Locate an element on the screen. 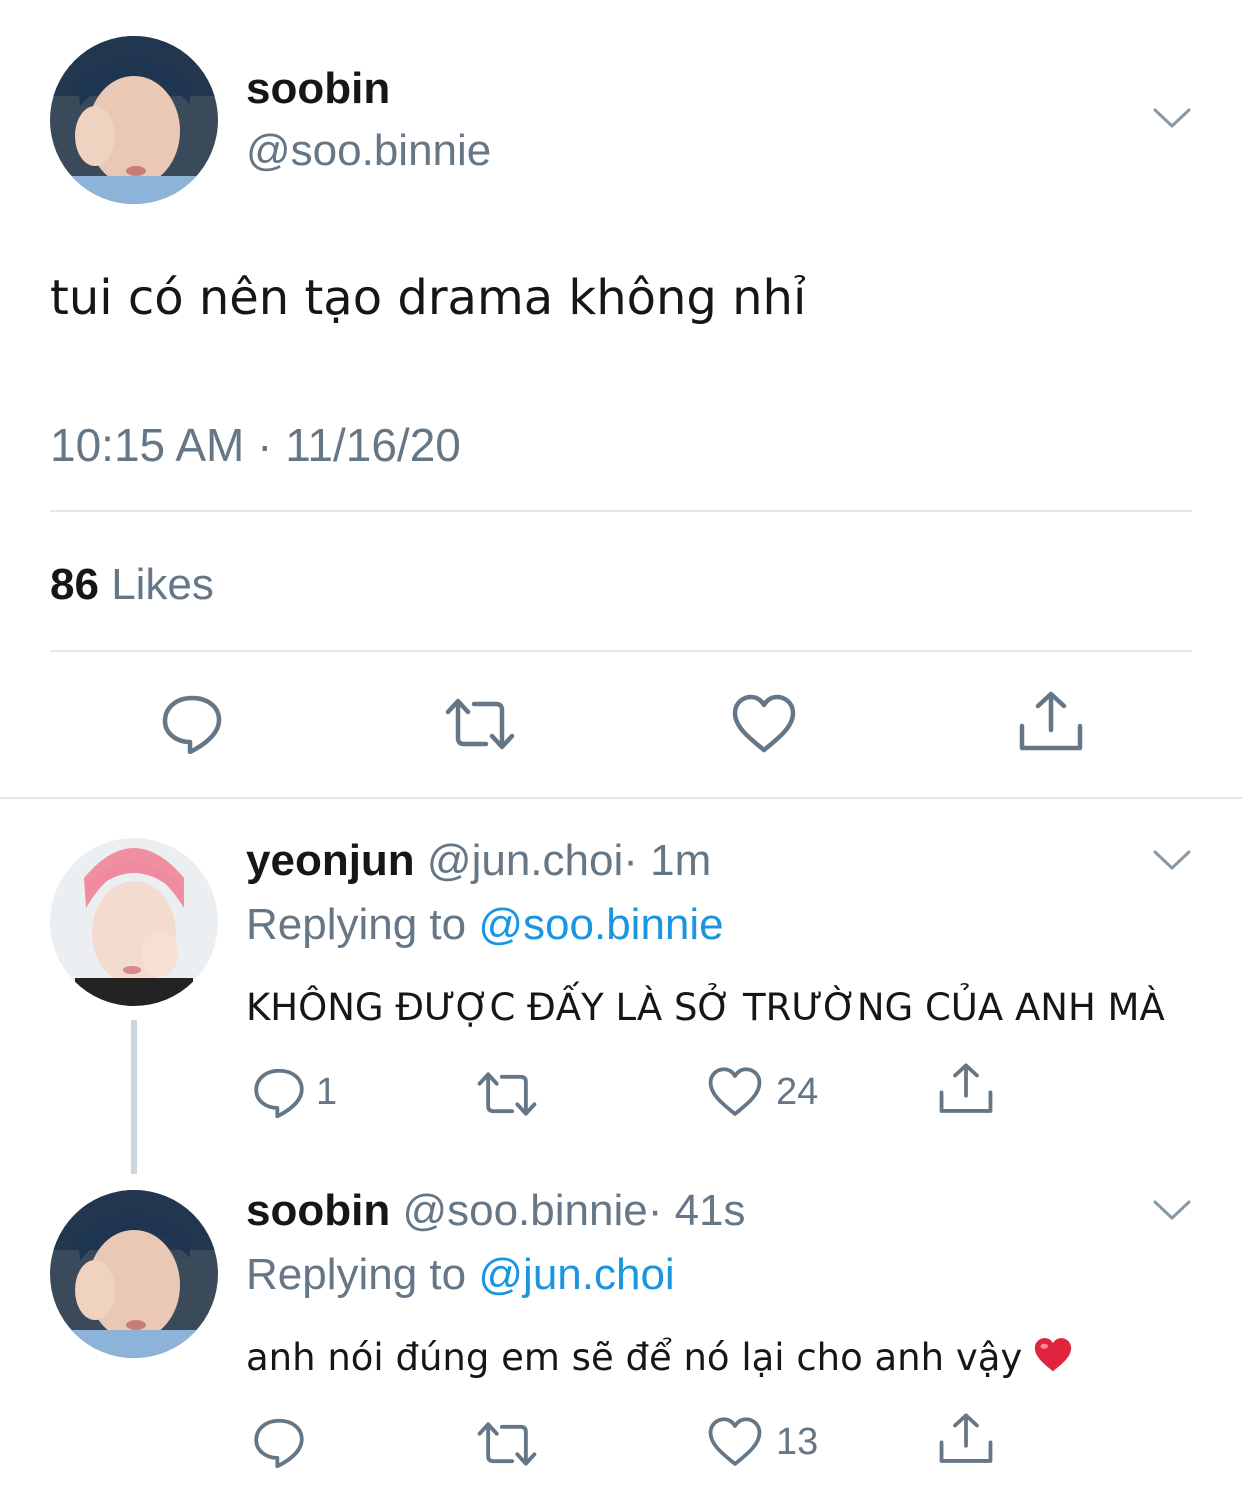  reply-time: · 41s is located at coordinates (697, 1210).